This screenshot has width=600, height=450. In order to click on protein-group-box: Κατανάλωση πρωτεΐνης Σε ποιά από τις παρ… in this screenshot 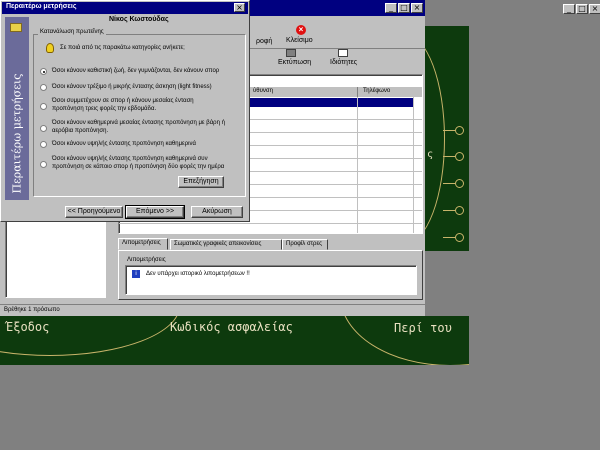, I will do `click(139, 113)`.